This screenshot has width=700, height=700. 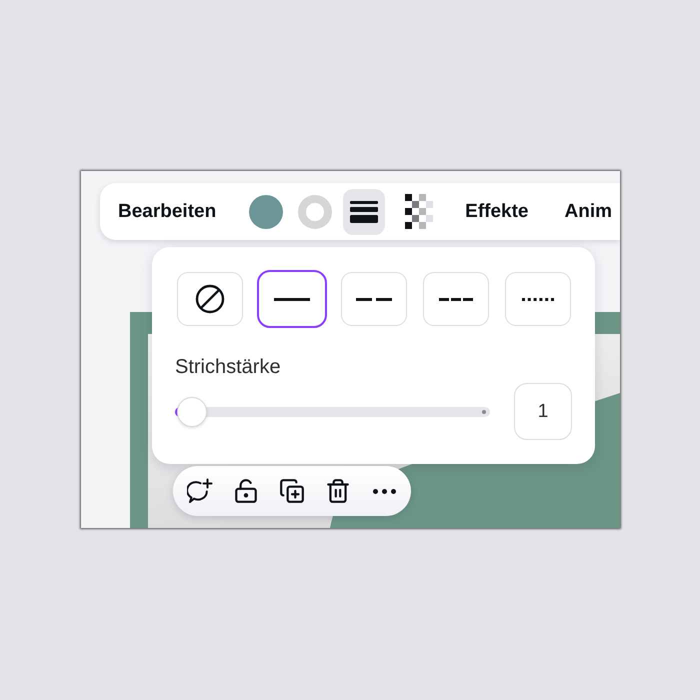 I want to click on add-comment-button, so click(x=200, y=491).